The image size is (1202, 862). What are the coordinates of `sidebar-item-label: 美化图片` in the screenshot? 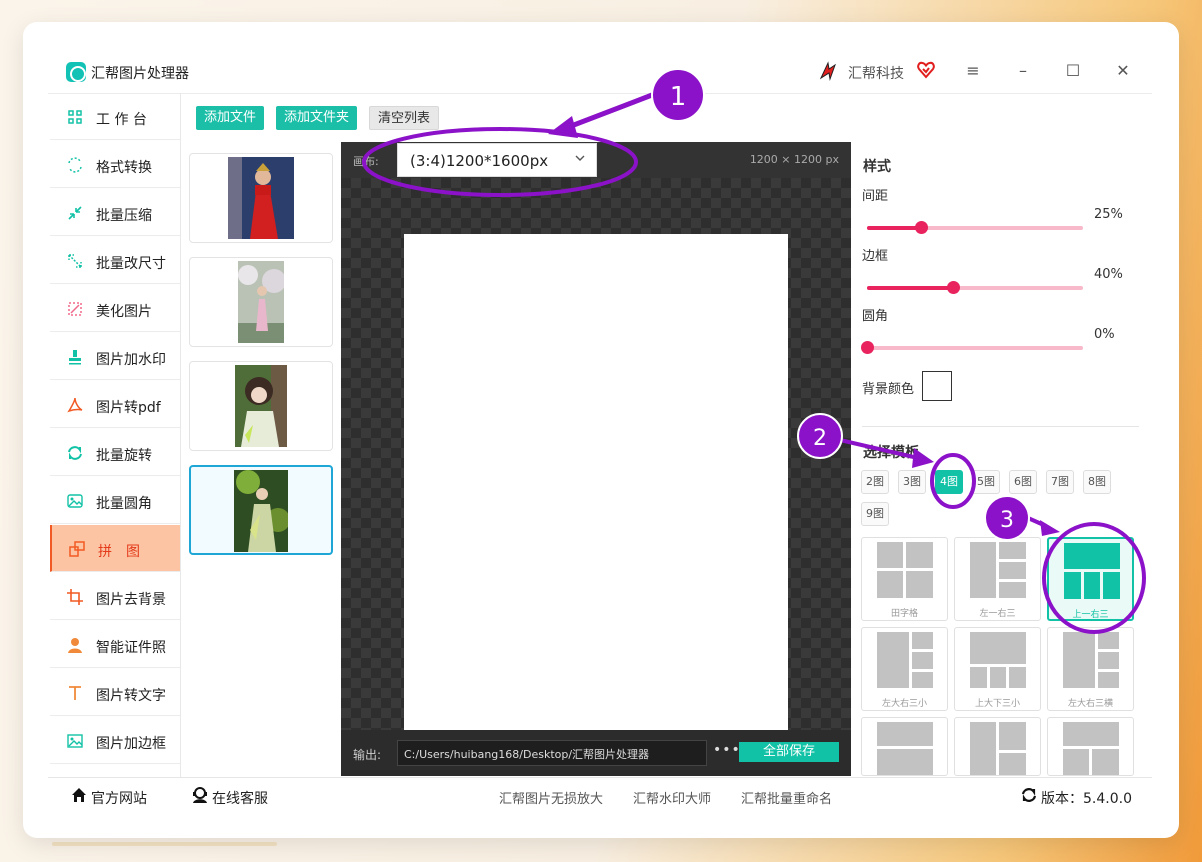 It's located at (124, 312).